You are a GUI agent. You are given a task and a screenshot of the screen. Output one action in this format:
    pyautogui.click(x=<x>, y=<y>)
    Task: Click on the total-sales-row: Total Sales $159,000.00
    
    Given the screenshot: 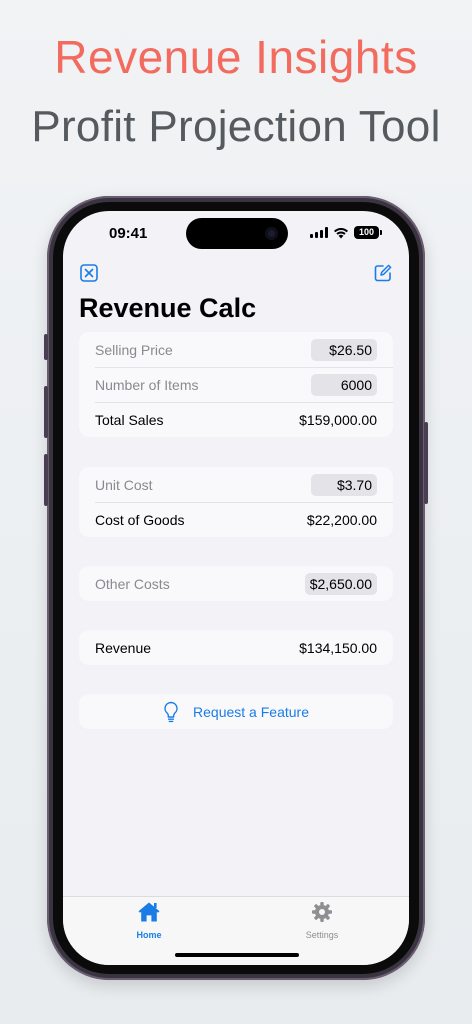 What is the action you would take?
    pyautogui.click(x=236, y=419)
    